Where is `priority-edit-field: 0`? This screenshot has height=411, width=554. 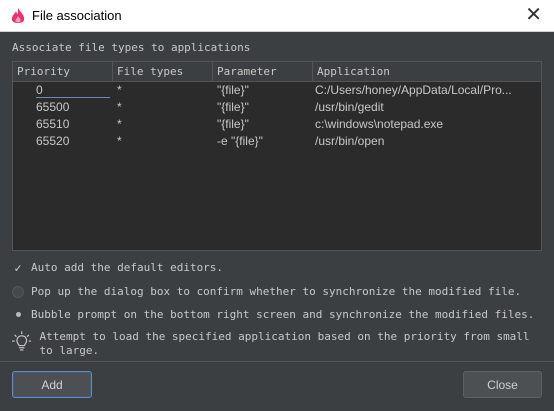
priority-edit-field: 0 is located at coordinates (73, 90).